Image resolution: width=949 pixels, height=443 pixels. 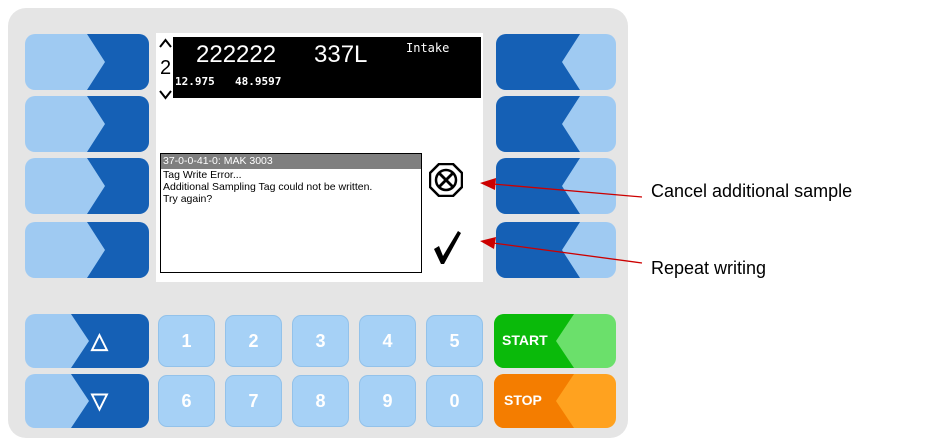 What do you see at coordinates (752, 191) in the screenshot?
I see `callout-cancel-additional-sample: Cancel additional sample` at bounding box center [752, 191].